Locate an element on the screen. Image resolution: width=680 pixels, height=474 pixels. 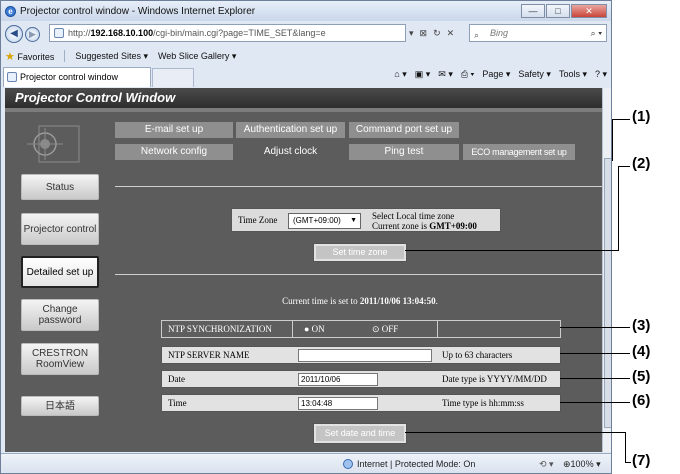
ntp-off-radio: ⊙ OFF is located at coordinates (385, 329).